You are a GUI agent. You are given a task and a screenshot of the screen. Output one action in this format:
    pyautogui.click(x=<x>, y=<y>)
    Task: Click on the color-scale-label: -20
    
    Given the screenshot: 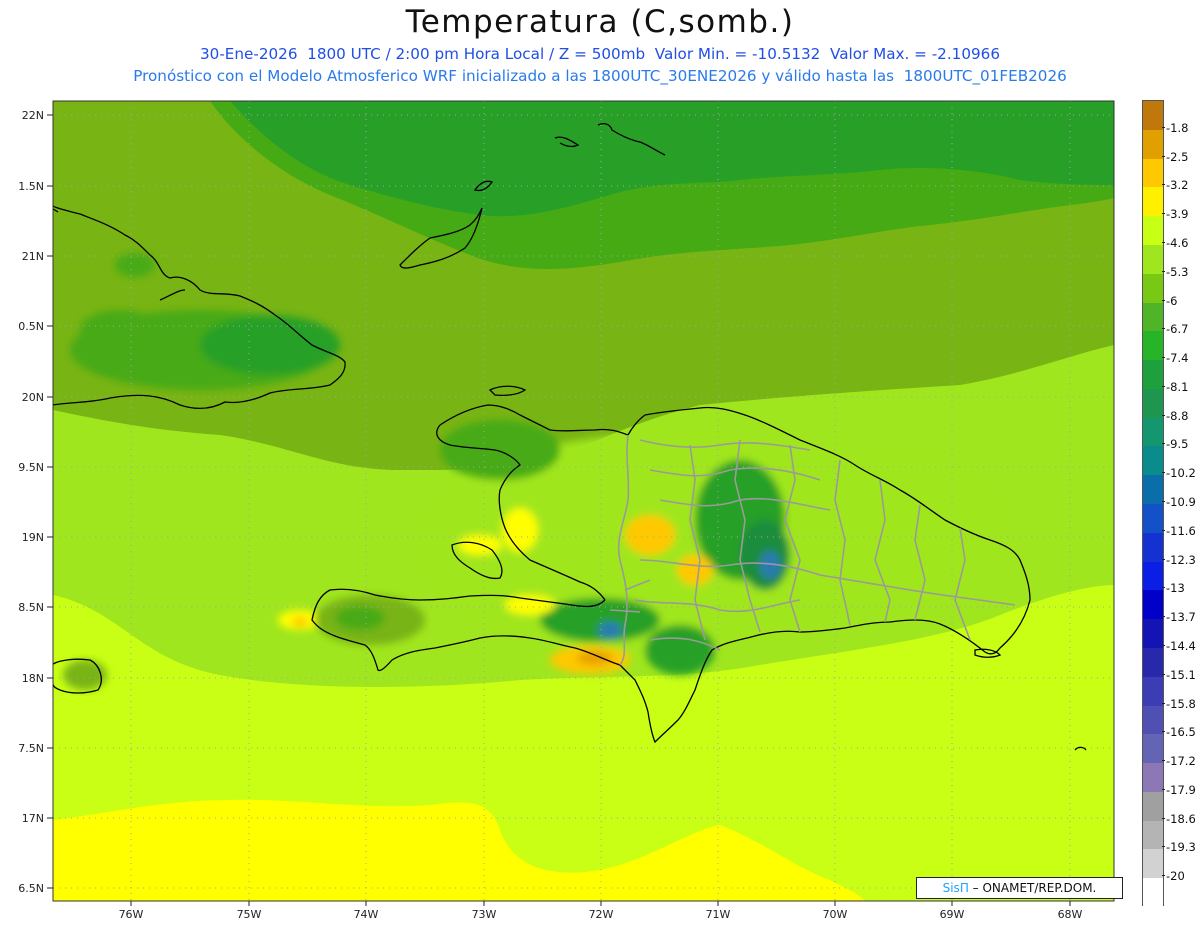 What is the action you would take?
    pyautogui.click(x=1173, y=876)
    